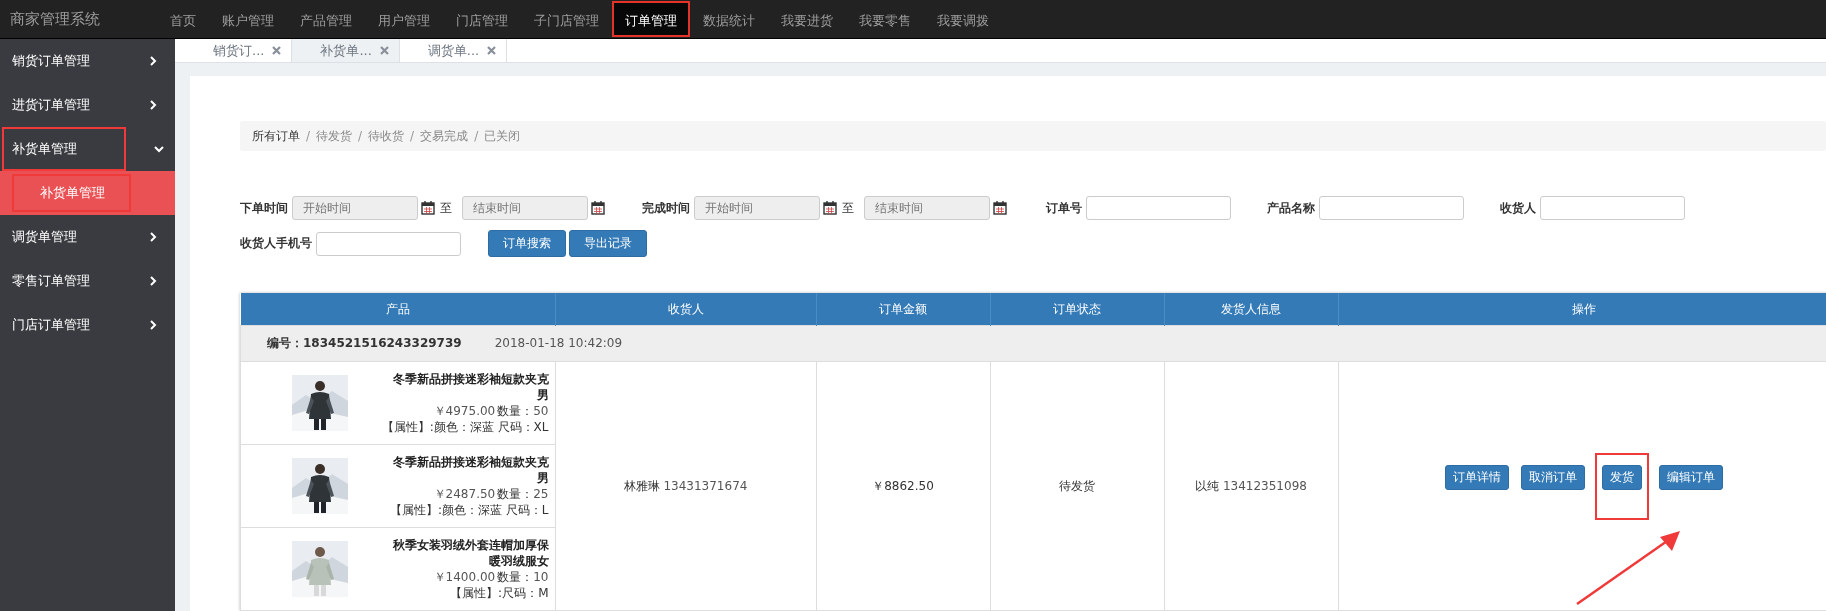 The height and width of the screenshot is (611, 1826). Describe the element at coordinates (464, 494) in the screenshot. I see `product-price: ￥2487.50` at that location.